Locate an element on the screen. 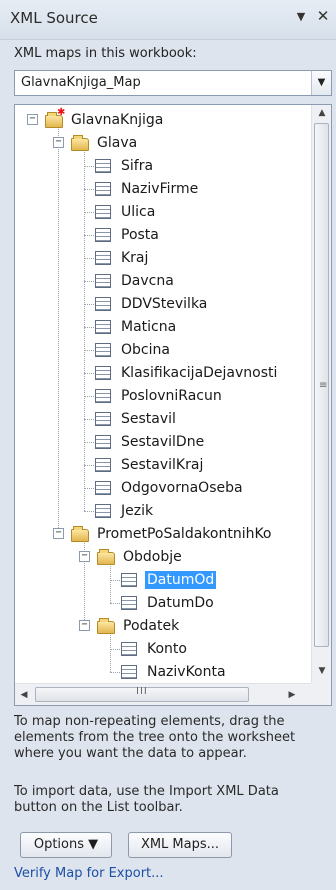 The height and width of the screenshot is (890, 336). scrollbar-corner is located at coordinates (321, 694).